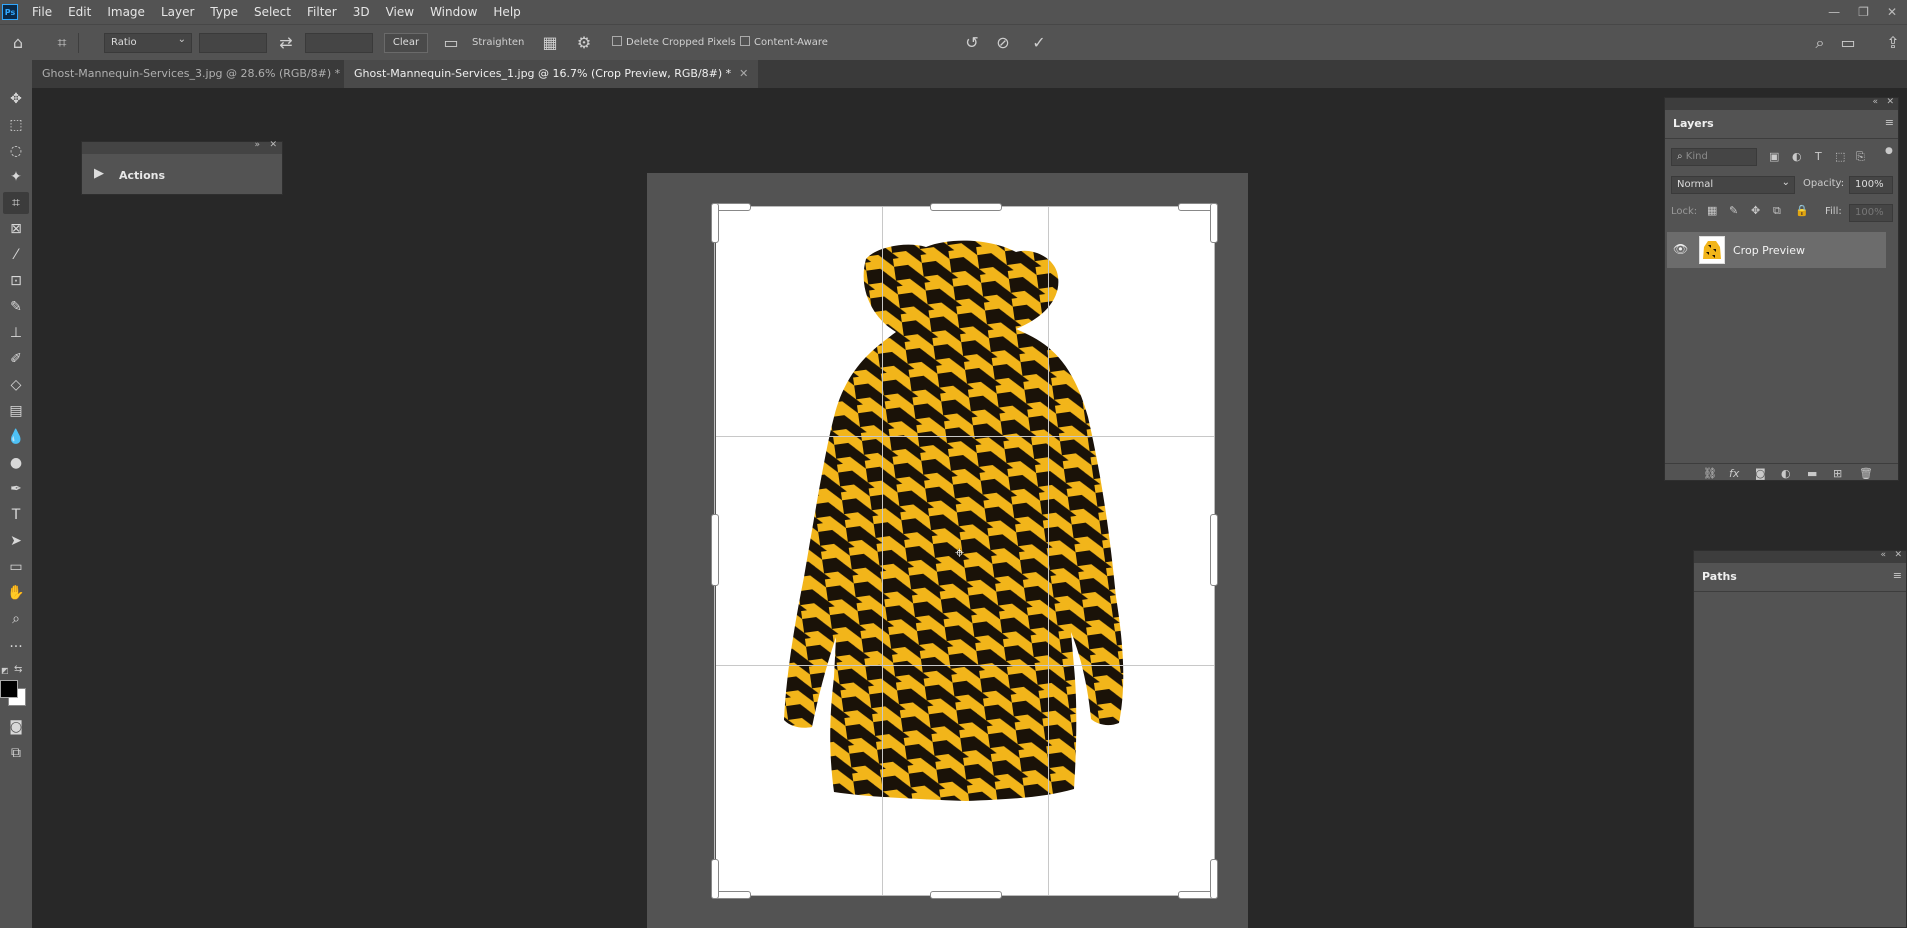 The height and width of the screenshot is (928, 1907). What do you see at coordinates (1897, 575) in the screenshot?
I see `panel-menu-icon: ≡` at bounding box center [1897, 575].